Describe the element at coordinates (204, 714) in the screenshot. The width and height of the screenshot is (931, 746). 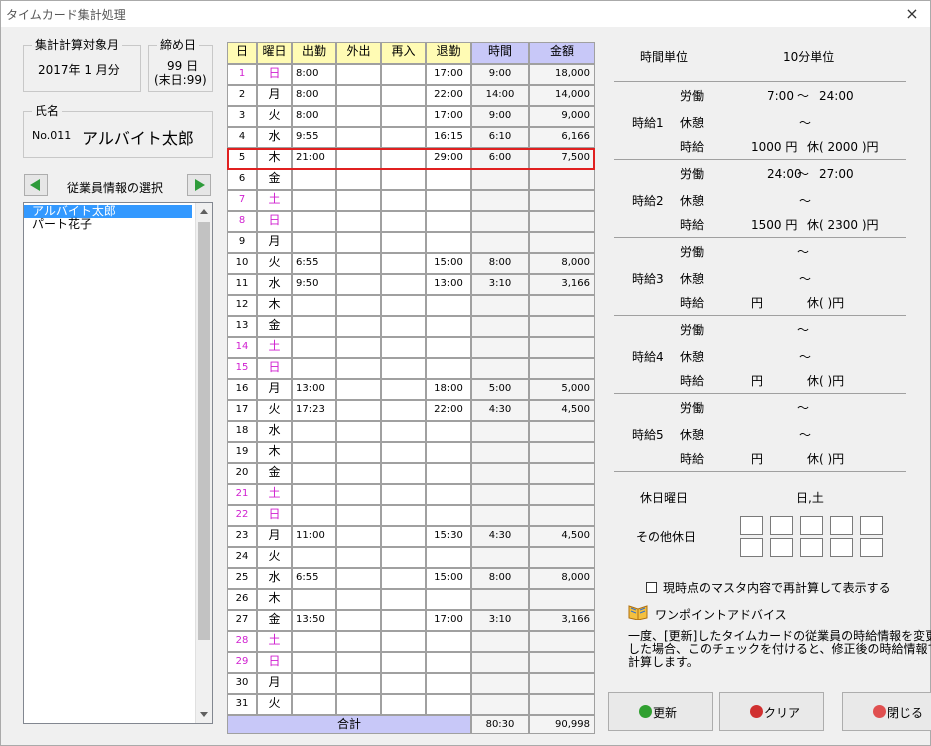
I see `scroll-down-button` at that location.